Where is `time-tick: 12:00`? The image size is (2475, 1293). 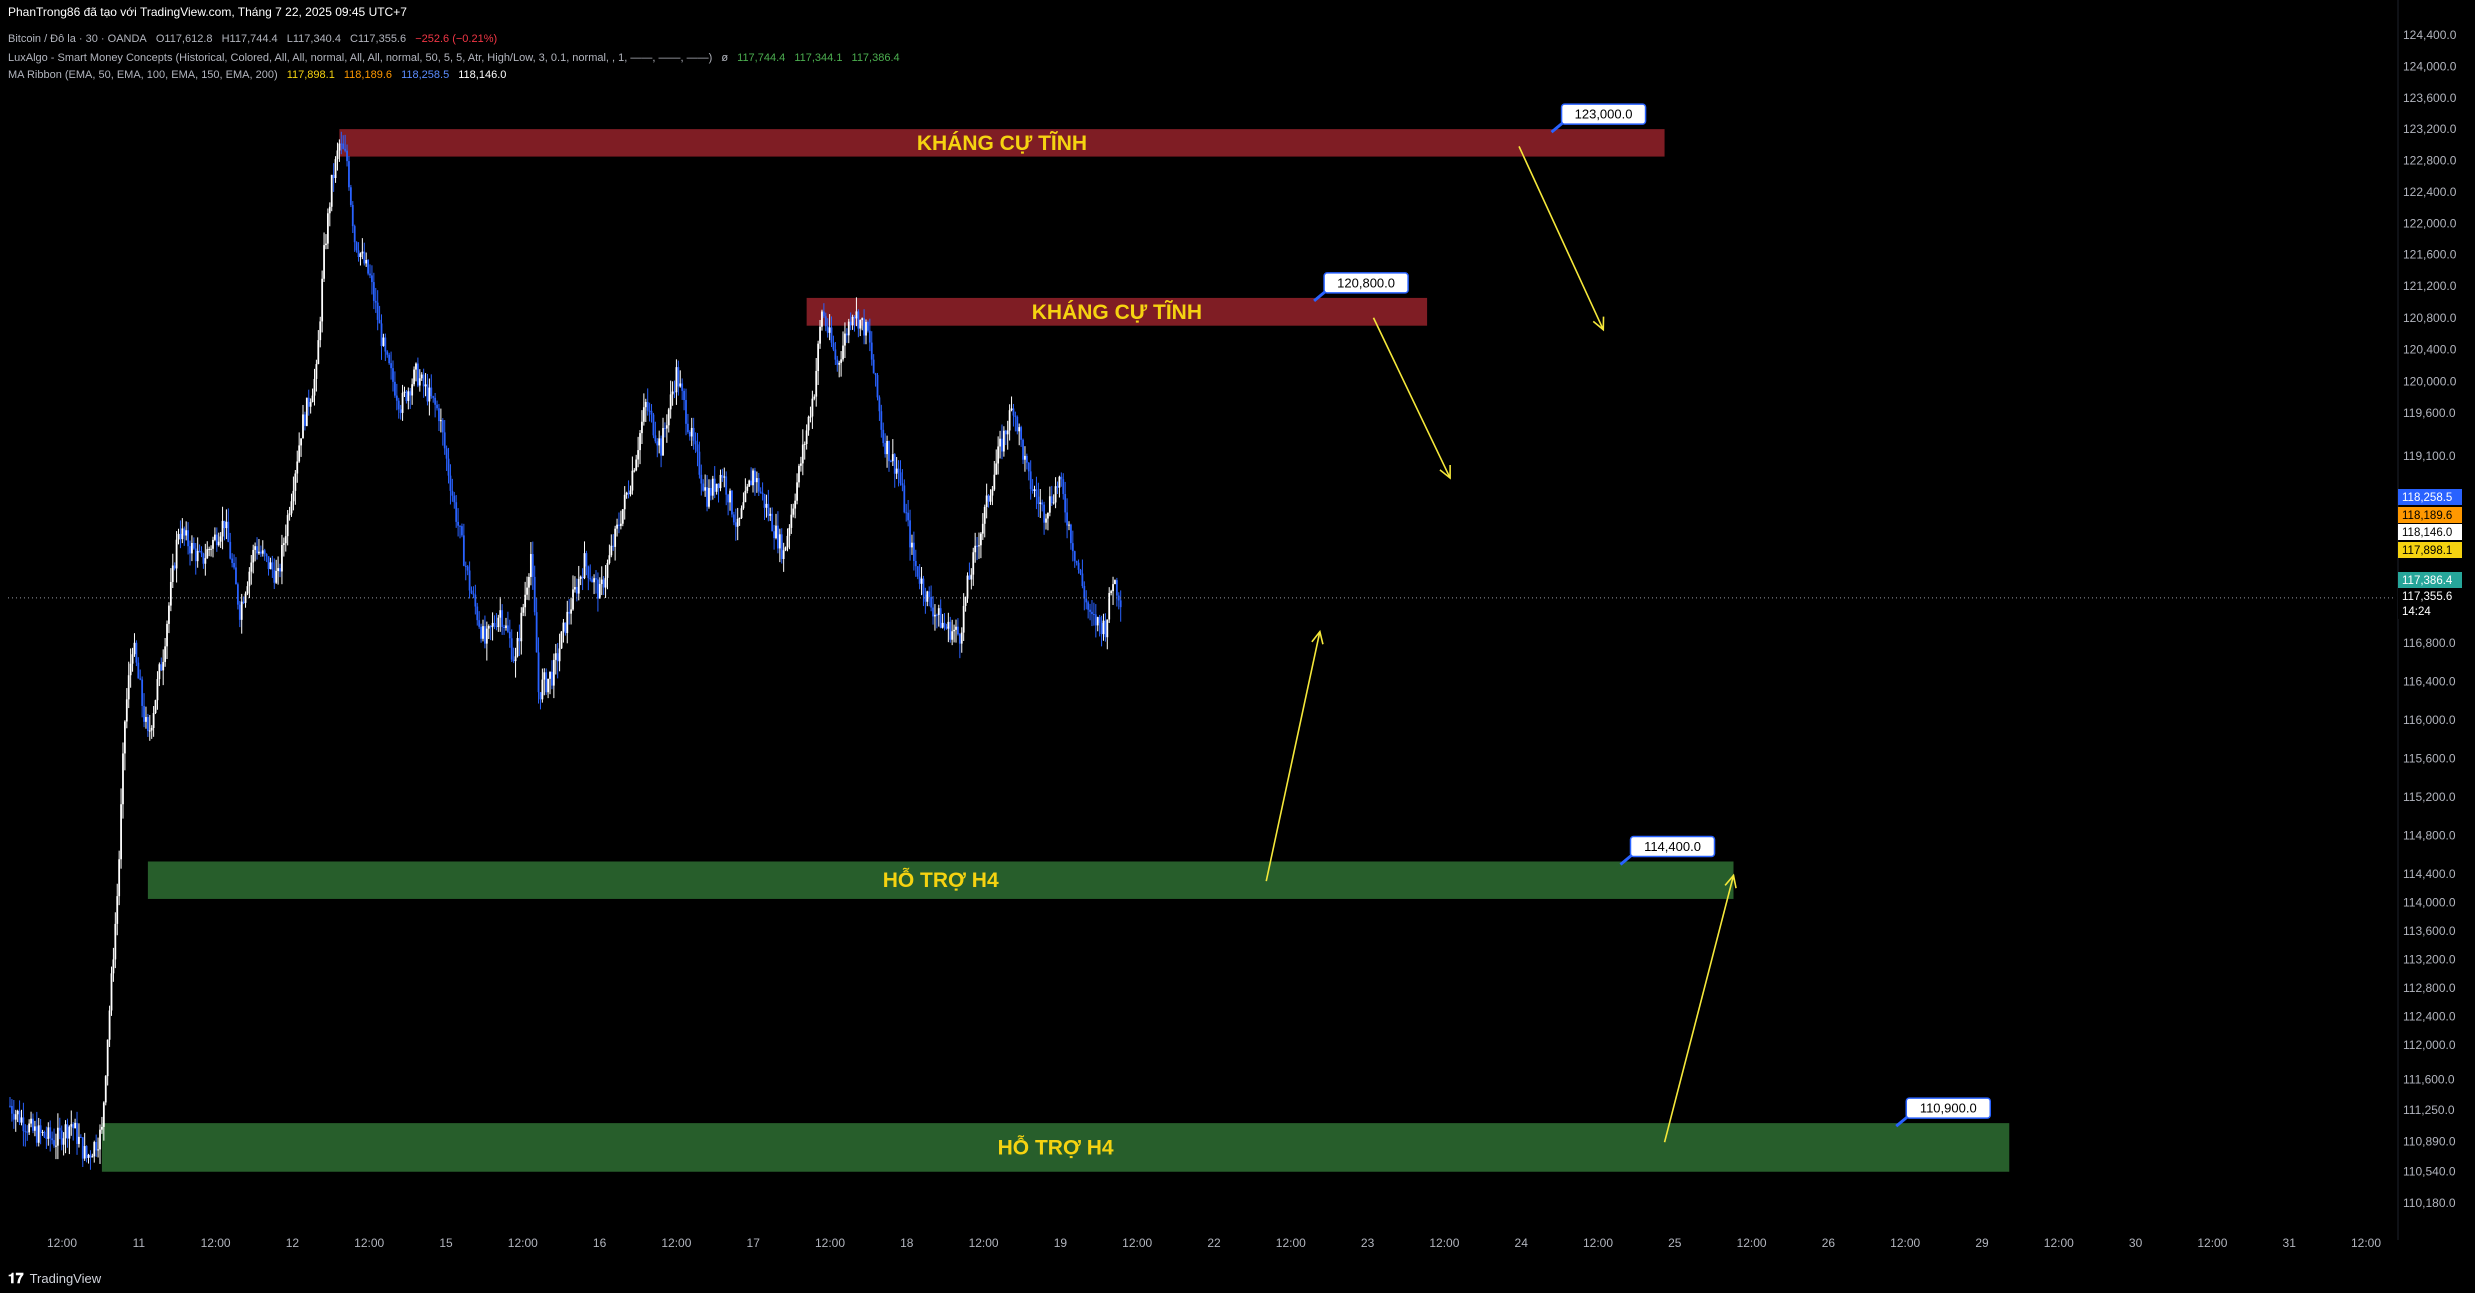
time-tick: 12:00 is located at coordinates (216, 1243).